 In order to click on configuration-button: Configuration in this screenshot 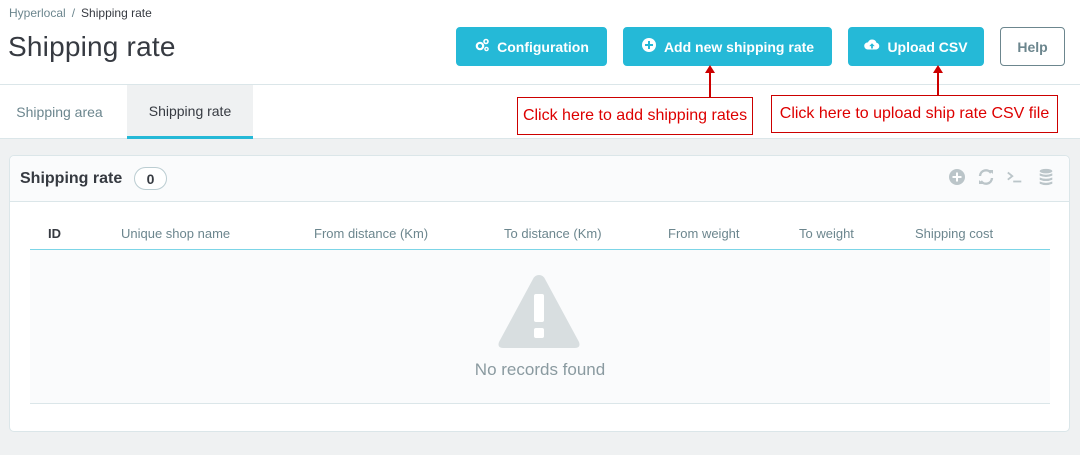, I will do `click(531, 46)`.